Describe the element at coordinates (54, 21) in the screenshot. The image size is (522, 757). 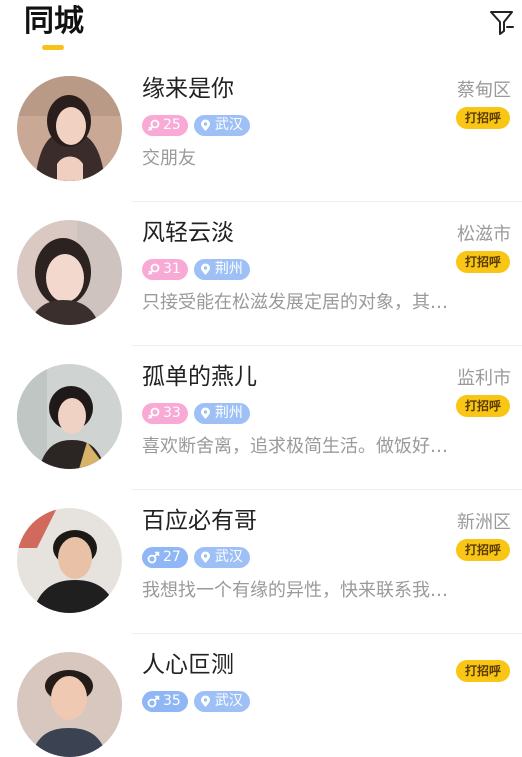
I see `page-title: 同城` at that location.